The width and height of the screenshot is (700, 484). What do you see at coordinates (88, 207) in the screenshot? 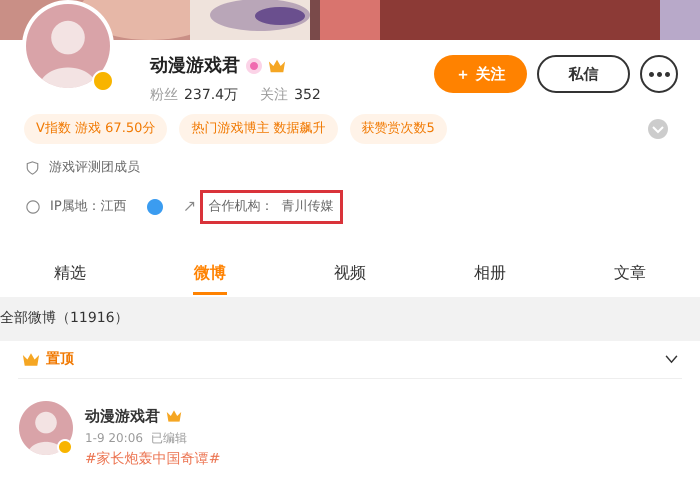
I see `ip-location: IP属地：江西` at bounding box center [88, 207].